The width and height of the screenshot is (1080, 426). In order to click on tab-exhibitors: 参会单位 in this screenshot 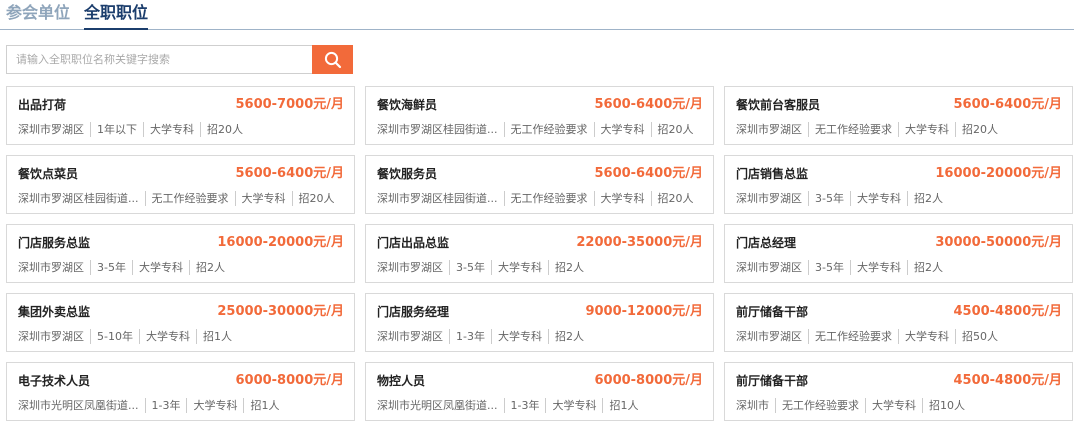, I will do `click(38, 13)`.